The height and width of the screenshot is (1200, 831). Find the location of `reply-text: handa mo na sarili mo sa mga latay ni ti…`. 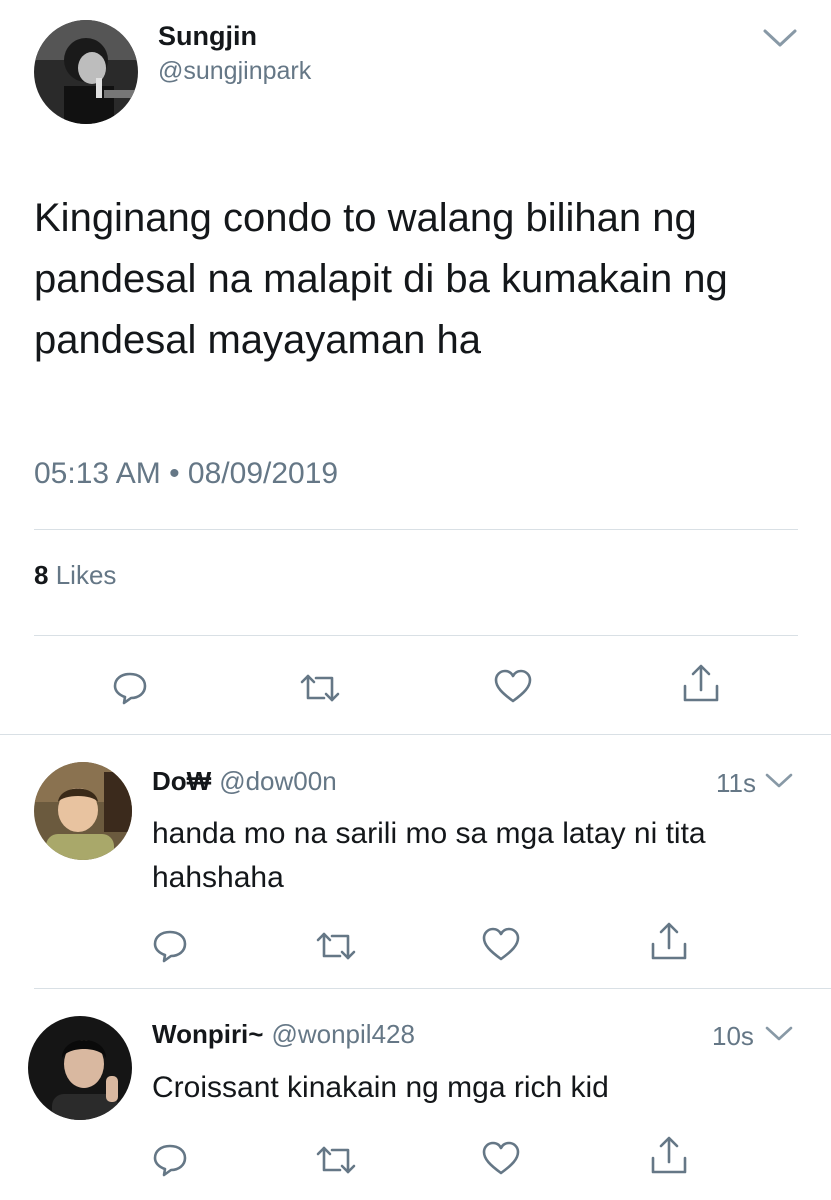

reply-text: handa mo na sarili mo sa mga latay ni ti… is located at coordinates (429, 855).